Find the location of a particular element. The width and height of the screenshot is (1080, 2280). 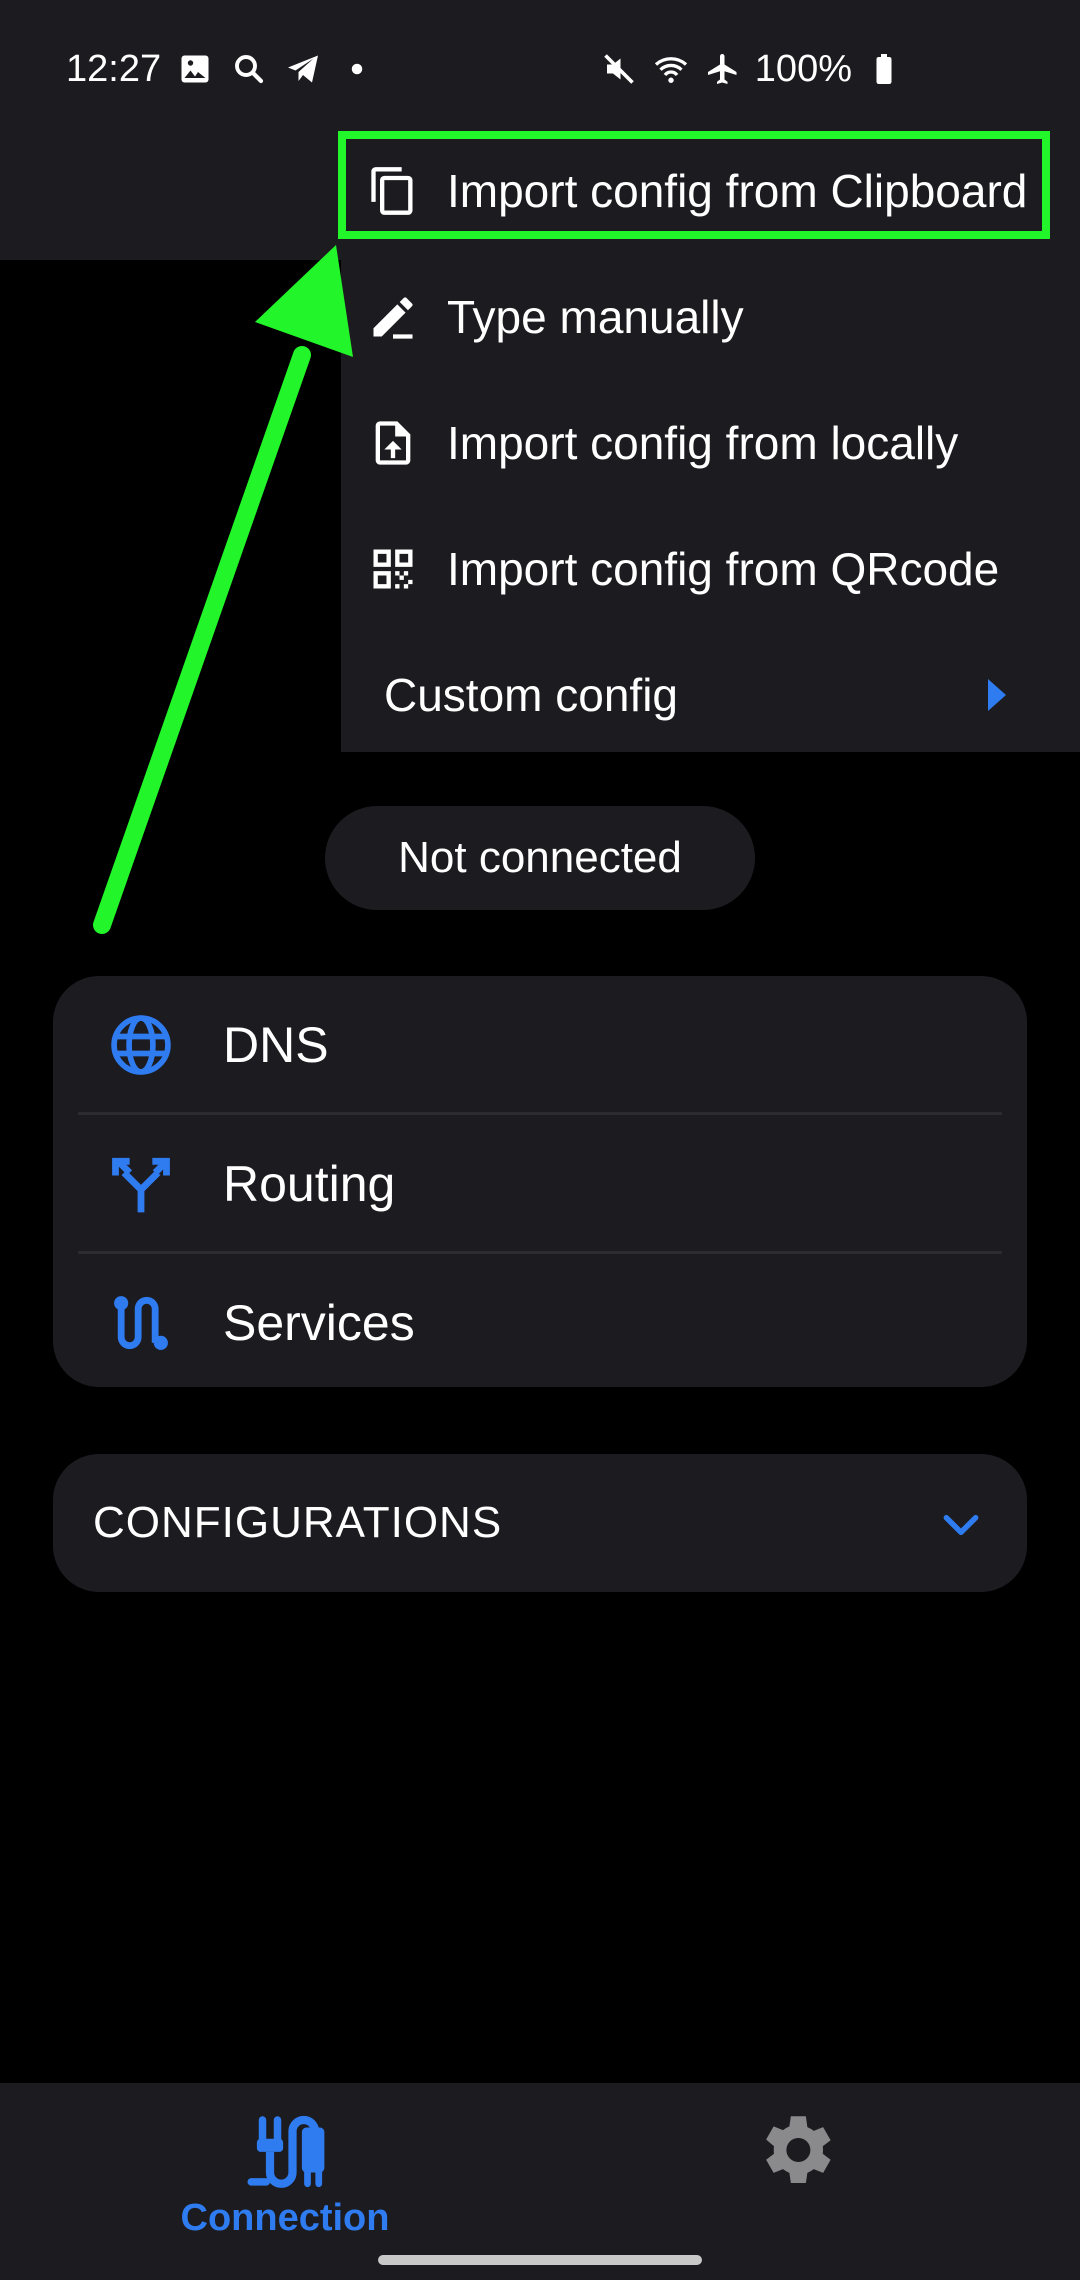

chevron-down-icon is located at coordinates (961, 1525).